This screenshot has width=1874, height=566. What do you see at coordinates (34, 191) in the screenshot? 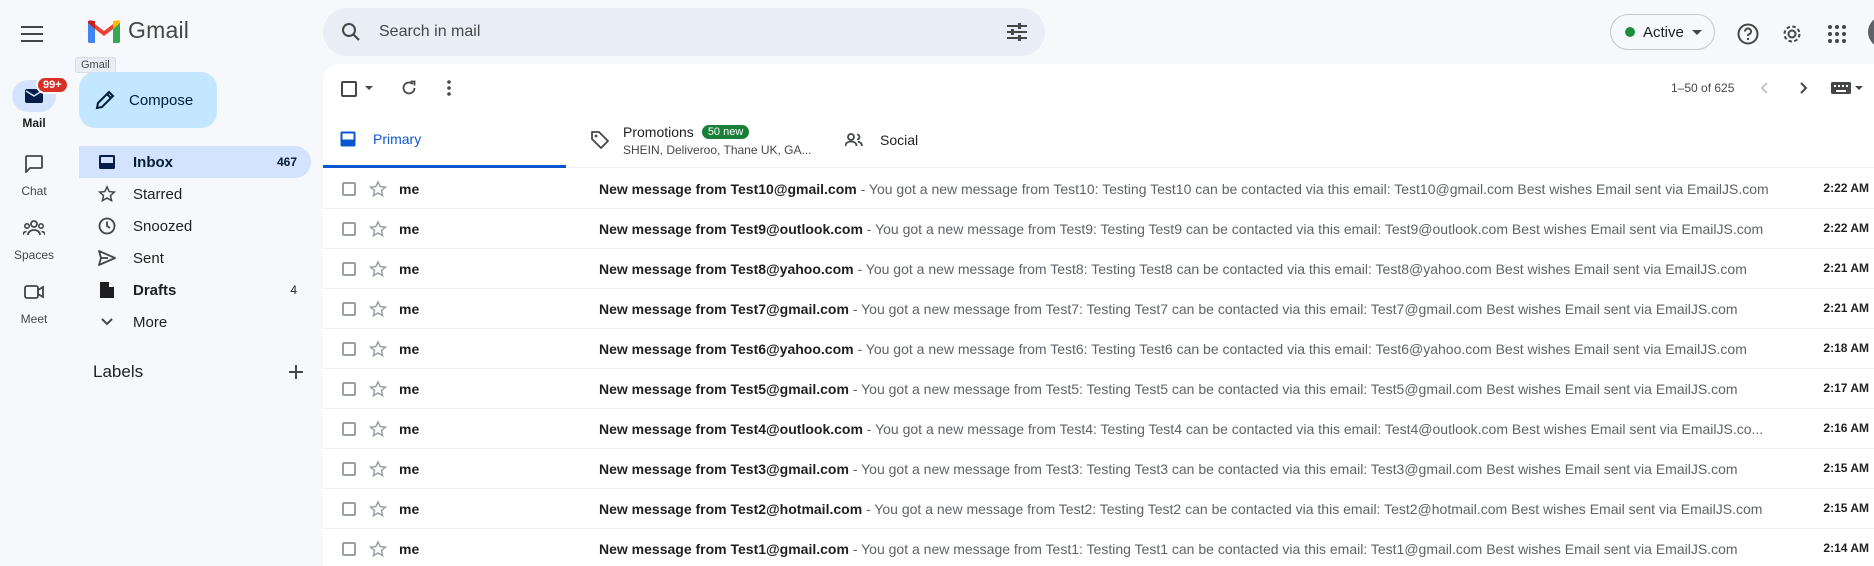
I see `rail-chat-label: Chat` at bounding box center [34, 191].